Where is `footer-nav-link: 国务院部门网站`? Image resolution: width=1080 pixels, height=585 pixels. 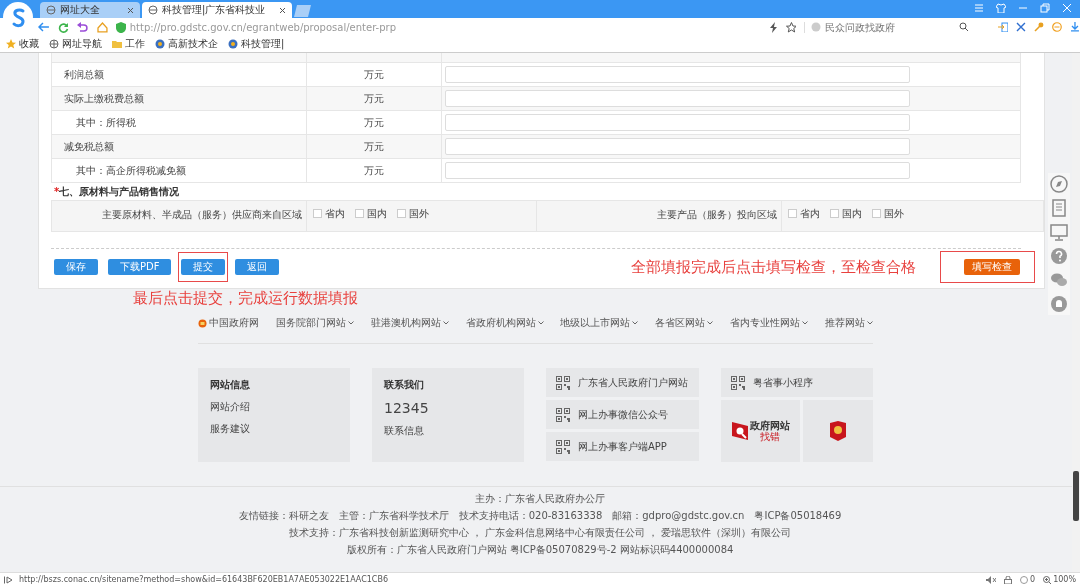
footer-nav-link: 国务院部门网站 is located at coordinates (314, 323).